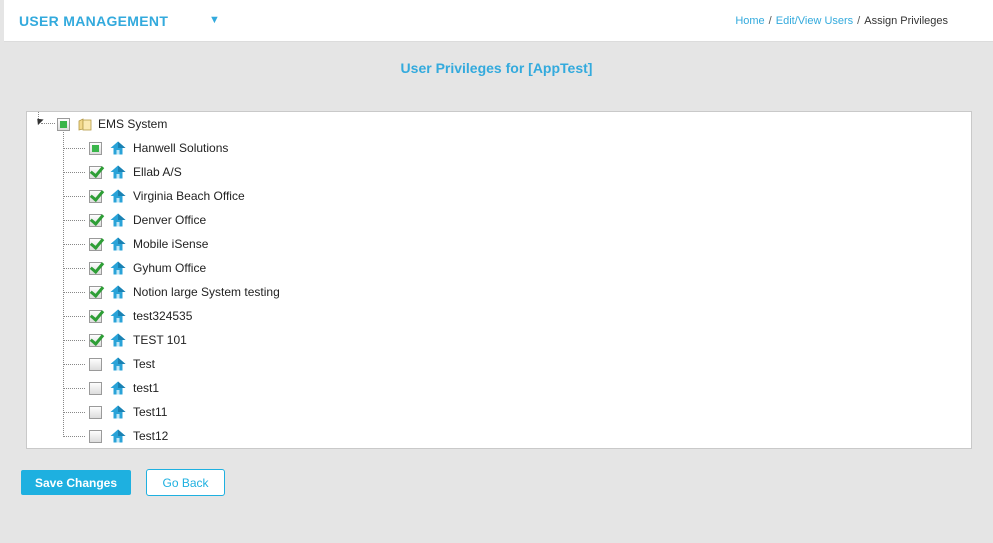  I want to click on tree-node-root: EMS System, so click(112, 124).